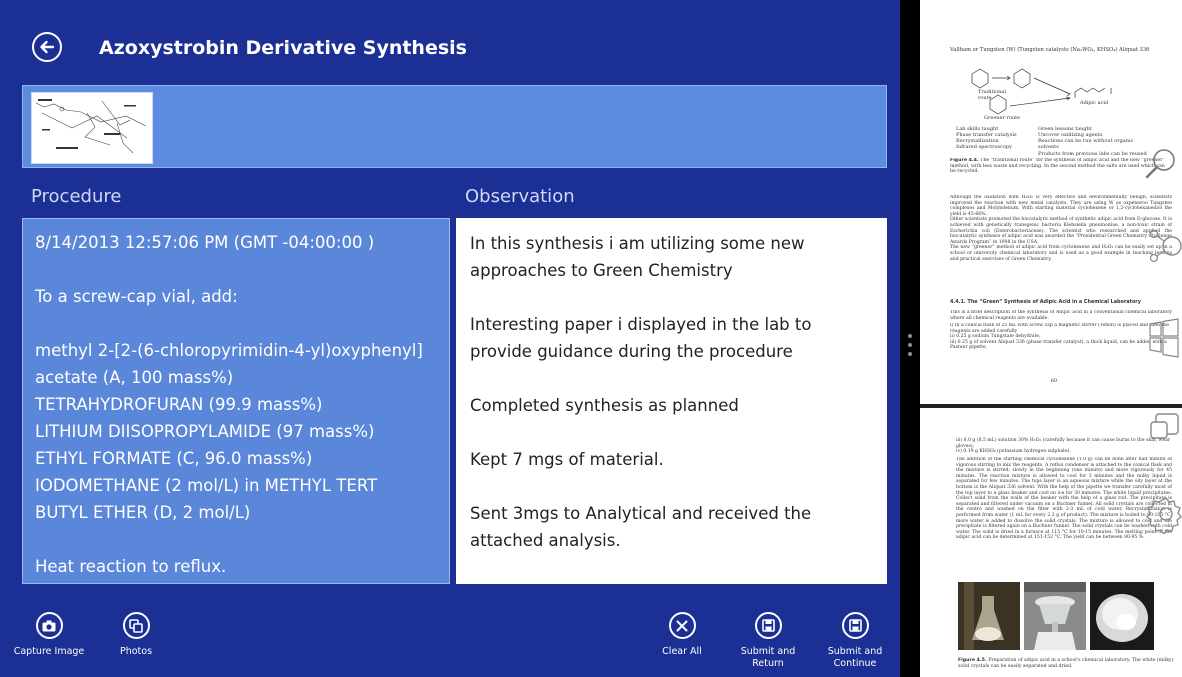  What do you see at coordinates (136, 625) in the screenshot?
I see `photos-icon` at bounding box center [136, 625].